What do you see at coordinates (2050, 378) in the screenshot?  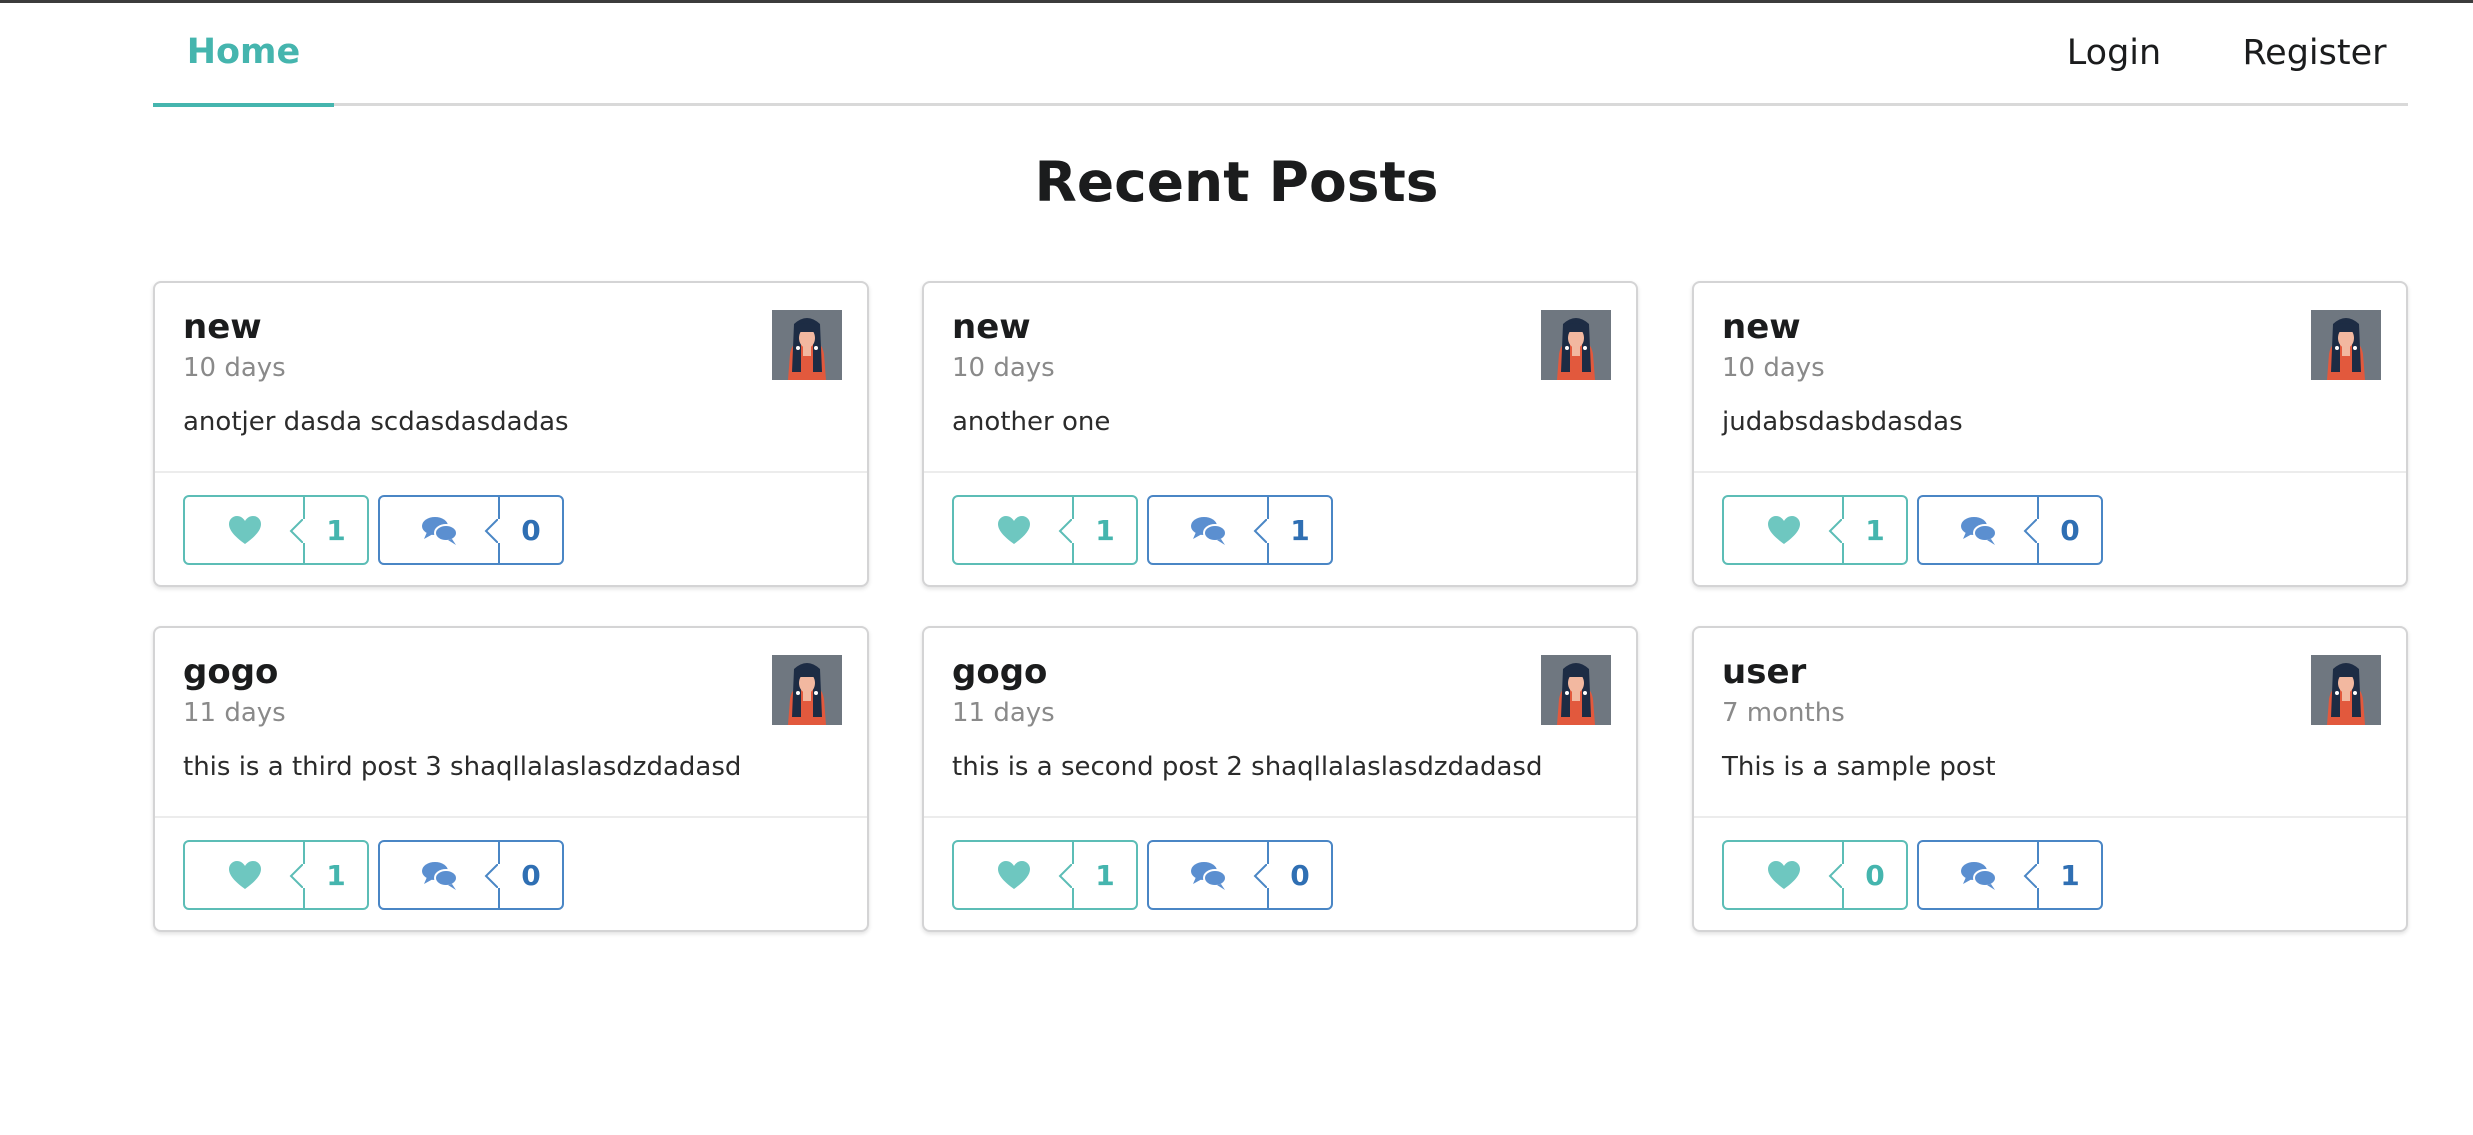 I see `post-body: new 10 days judabsdasbdasdas` at bounding box center [2050, 378].